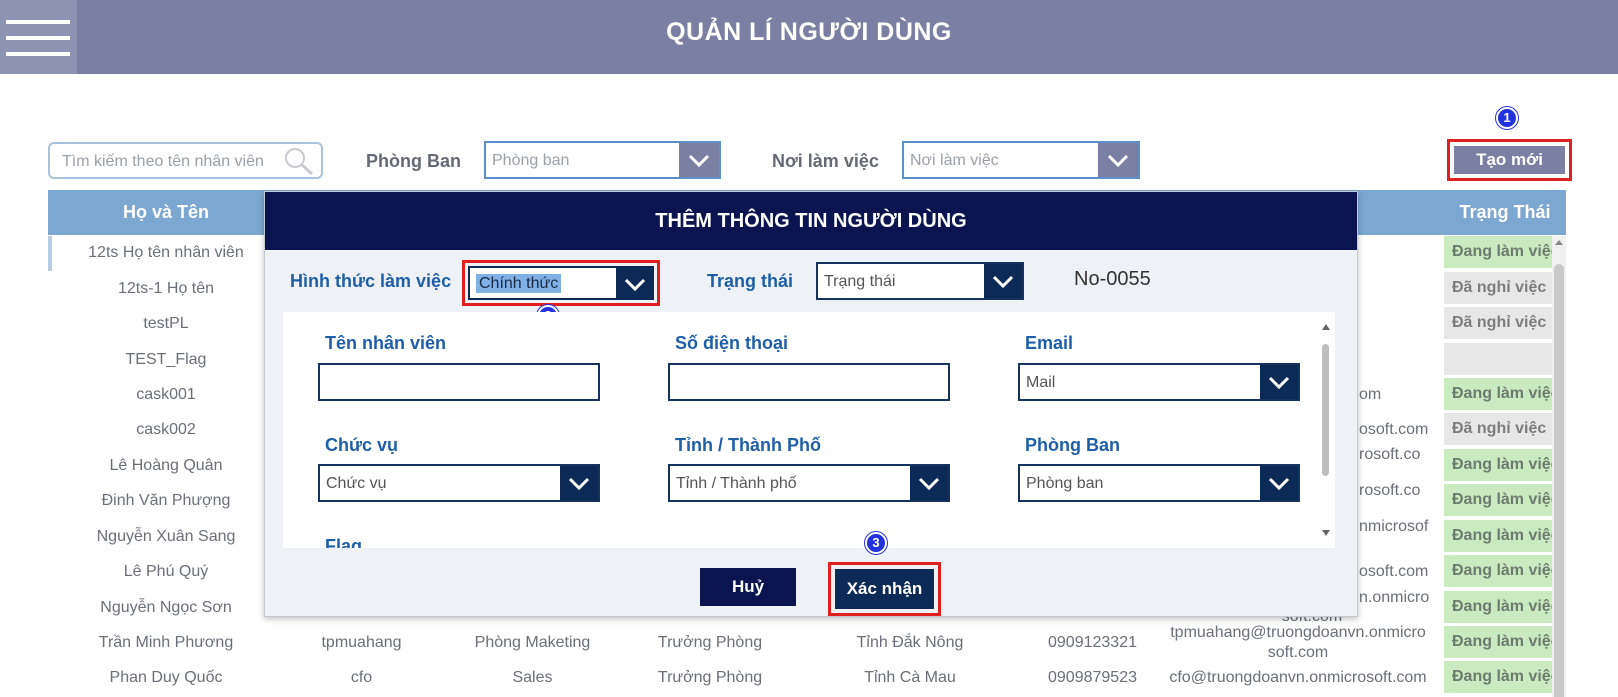 The height and width of the screenshot is (697, 1618). Describe the element at coordinates (809, 382) in the screenshot. I see `phone-field` at that location.